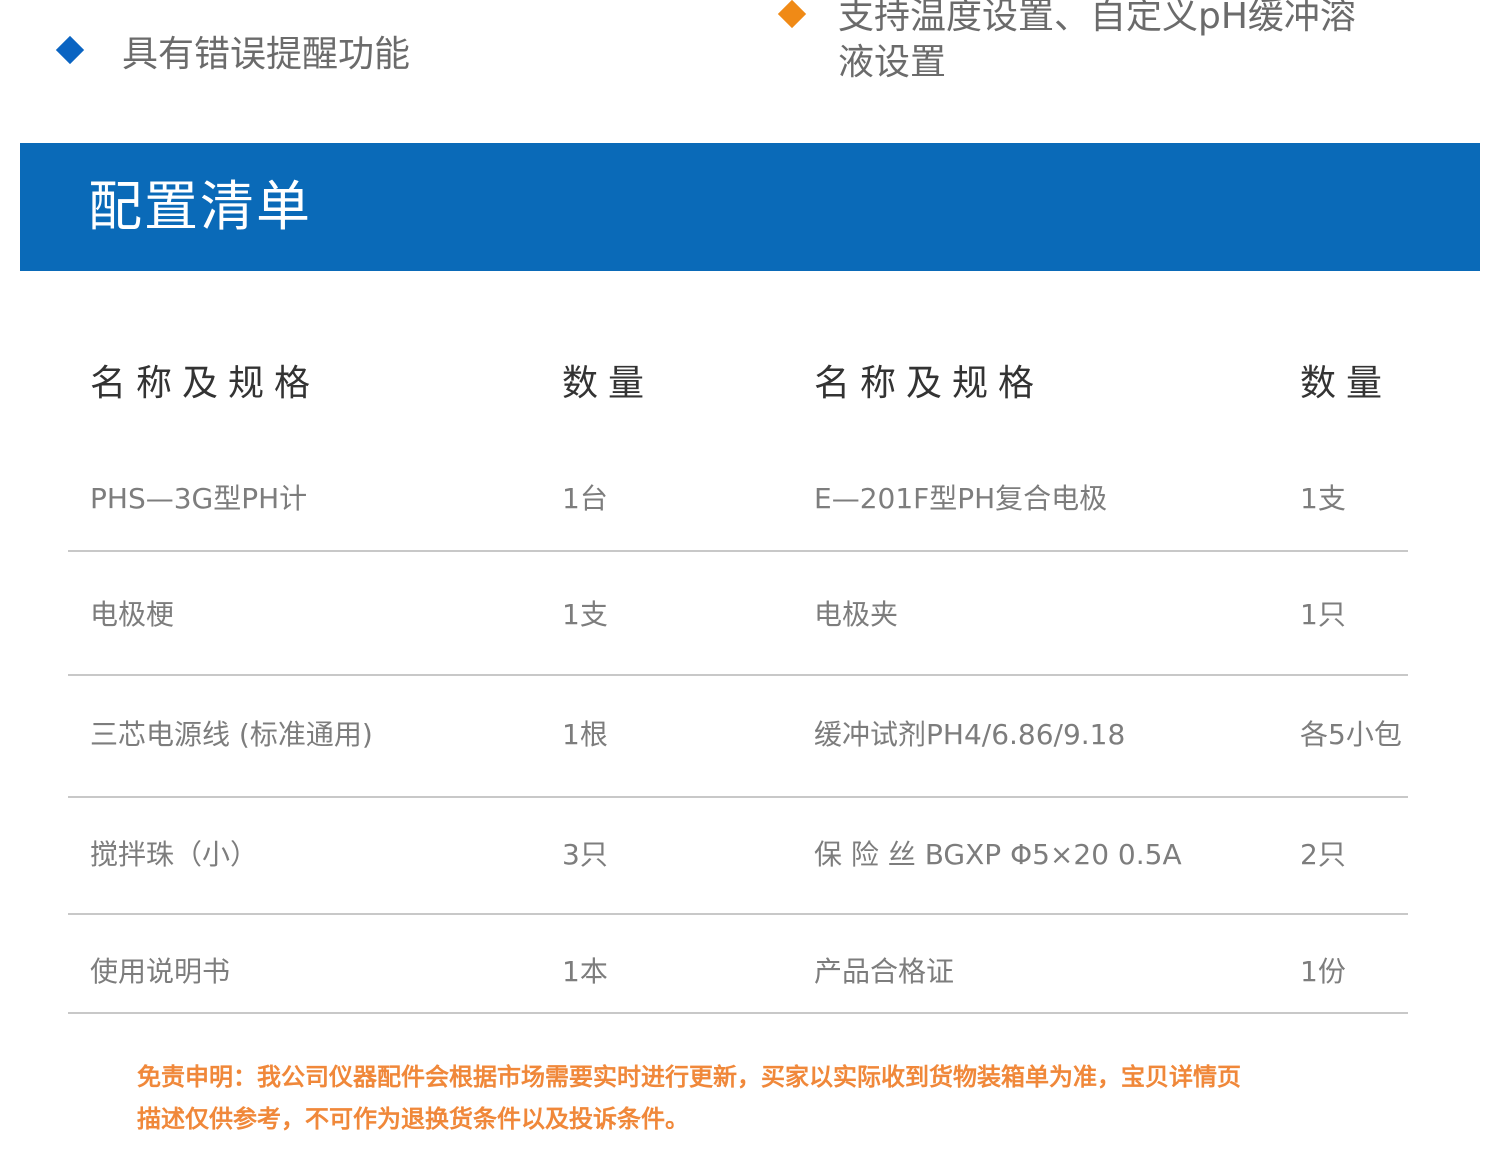  What do you see at coordinates (961, 498) in the screenshot?
I see `cell-item-name: E—201F型PH复合电极` at bounding box center [961, 498].